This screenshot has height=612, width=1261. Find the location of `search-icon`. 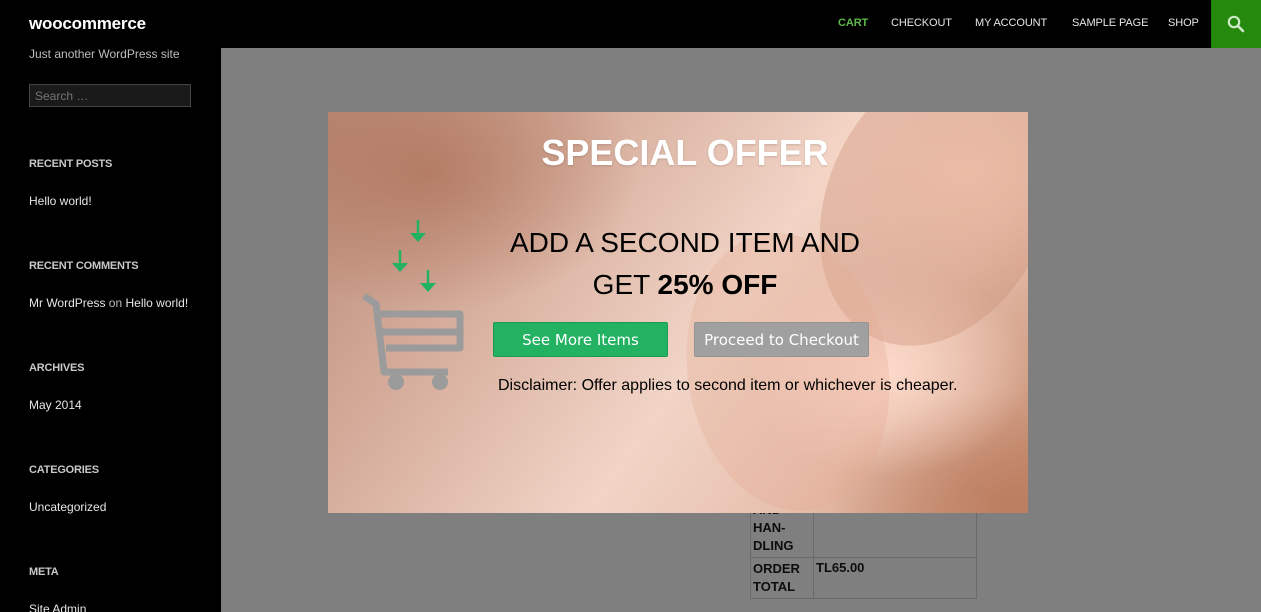

search-icon is located at coordinates (1236, 24).